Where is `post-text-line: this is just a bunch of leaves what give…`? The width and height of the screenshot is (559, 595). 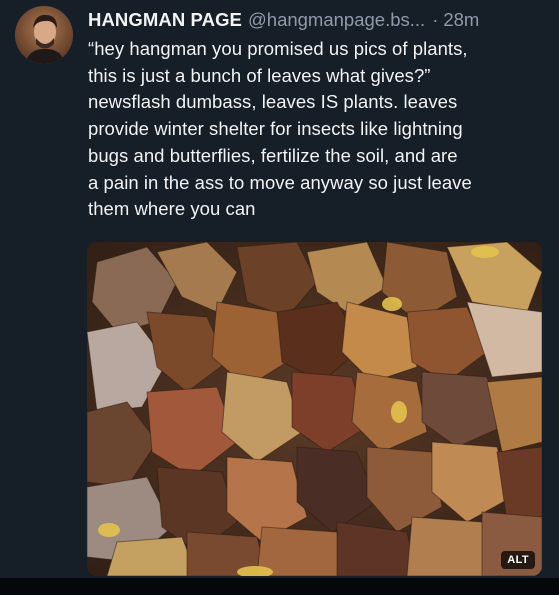
post-text-line: this is just a bunch of leaves what give… is located at coordinates (259, 75).